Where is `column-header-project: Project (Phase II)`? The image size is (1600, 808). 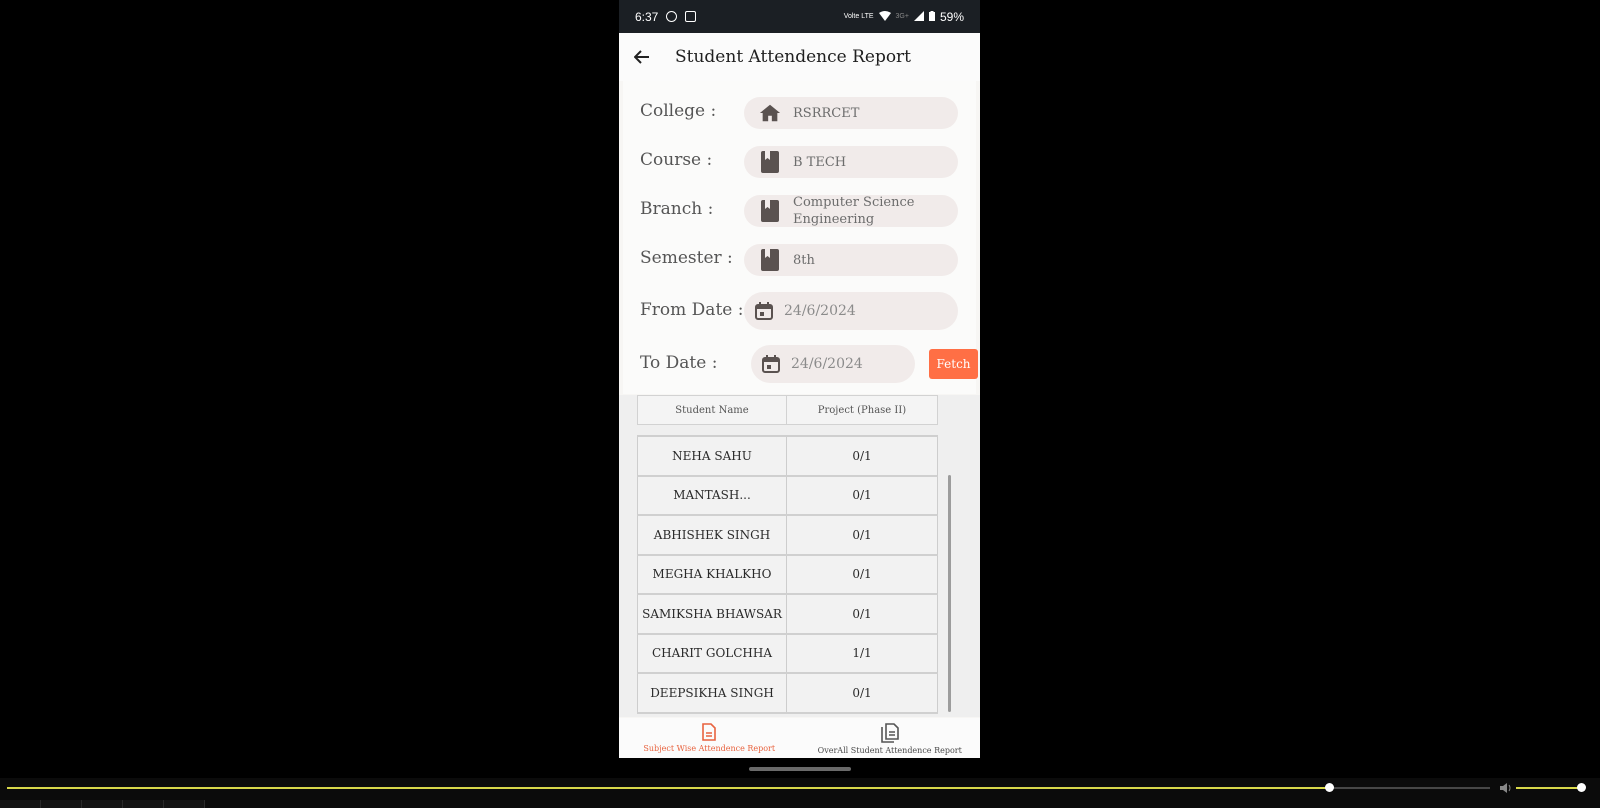 column-header-project: Project (Phase II) is located at coordinates (862, 410).